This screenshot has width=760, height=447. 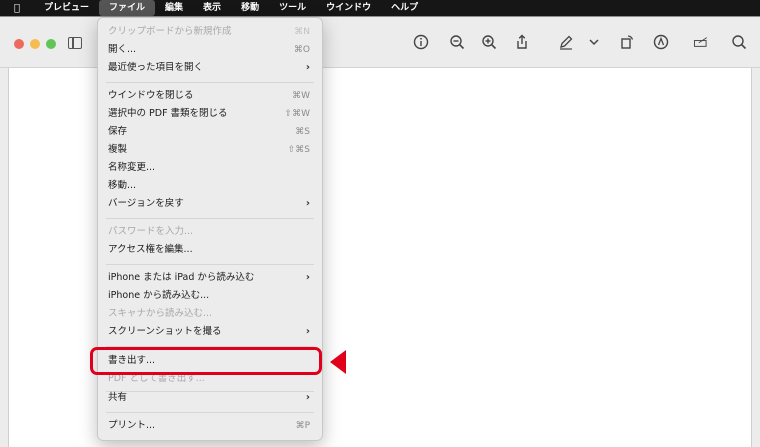 What do you see at coordinates (51, 44) in the screenshot?
I see `zoom-window-button` at bounding box center [51, 44].